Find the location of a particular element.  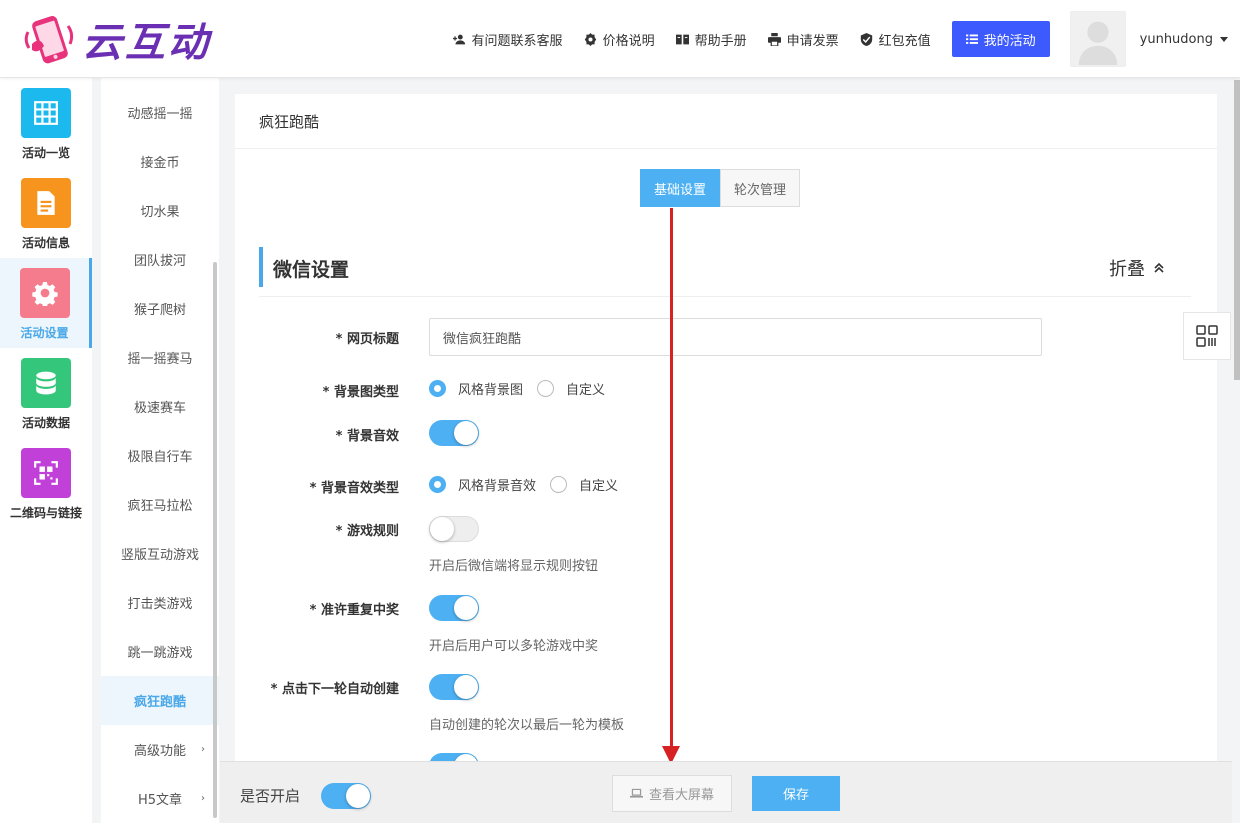

bg-sound-type-radios: 风格背景音效 自定义 is located at coordinates (530, 484).